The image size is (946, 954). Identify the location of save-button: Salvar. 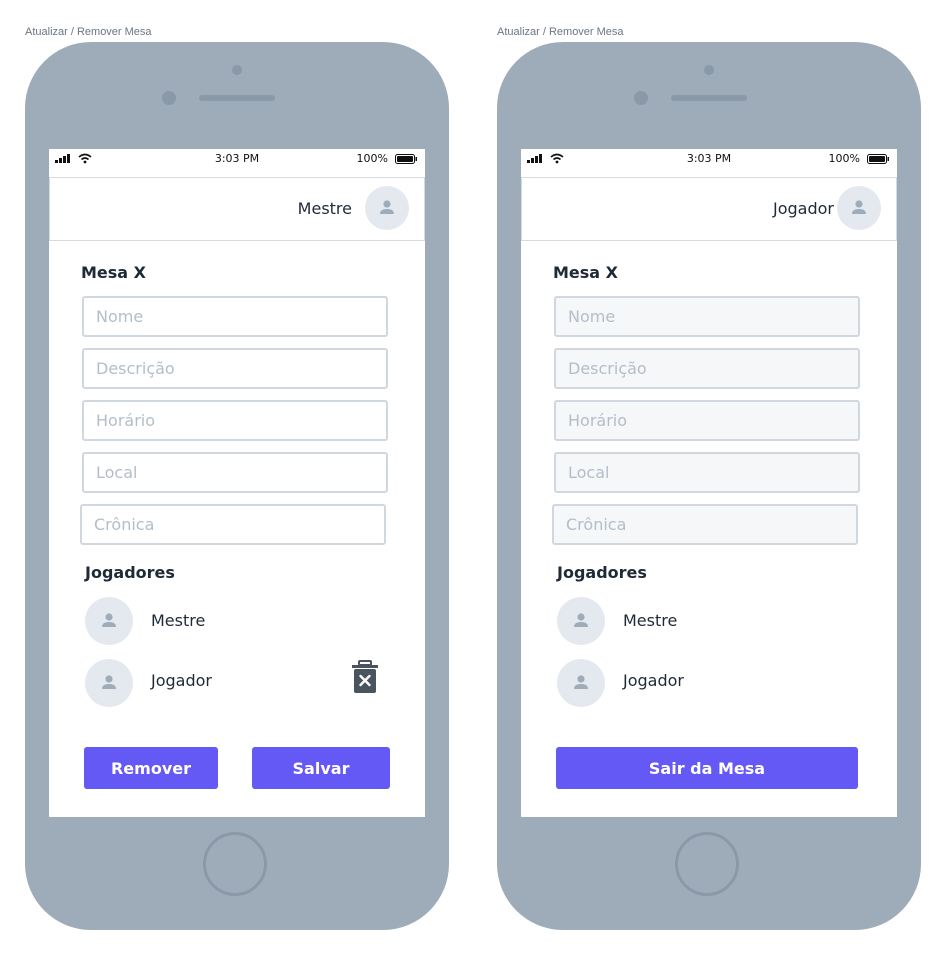
(321, 768).